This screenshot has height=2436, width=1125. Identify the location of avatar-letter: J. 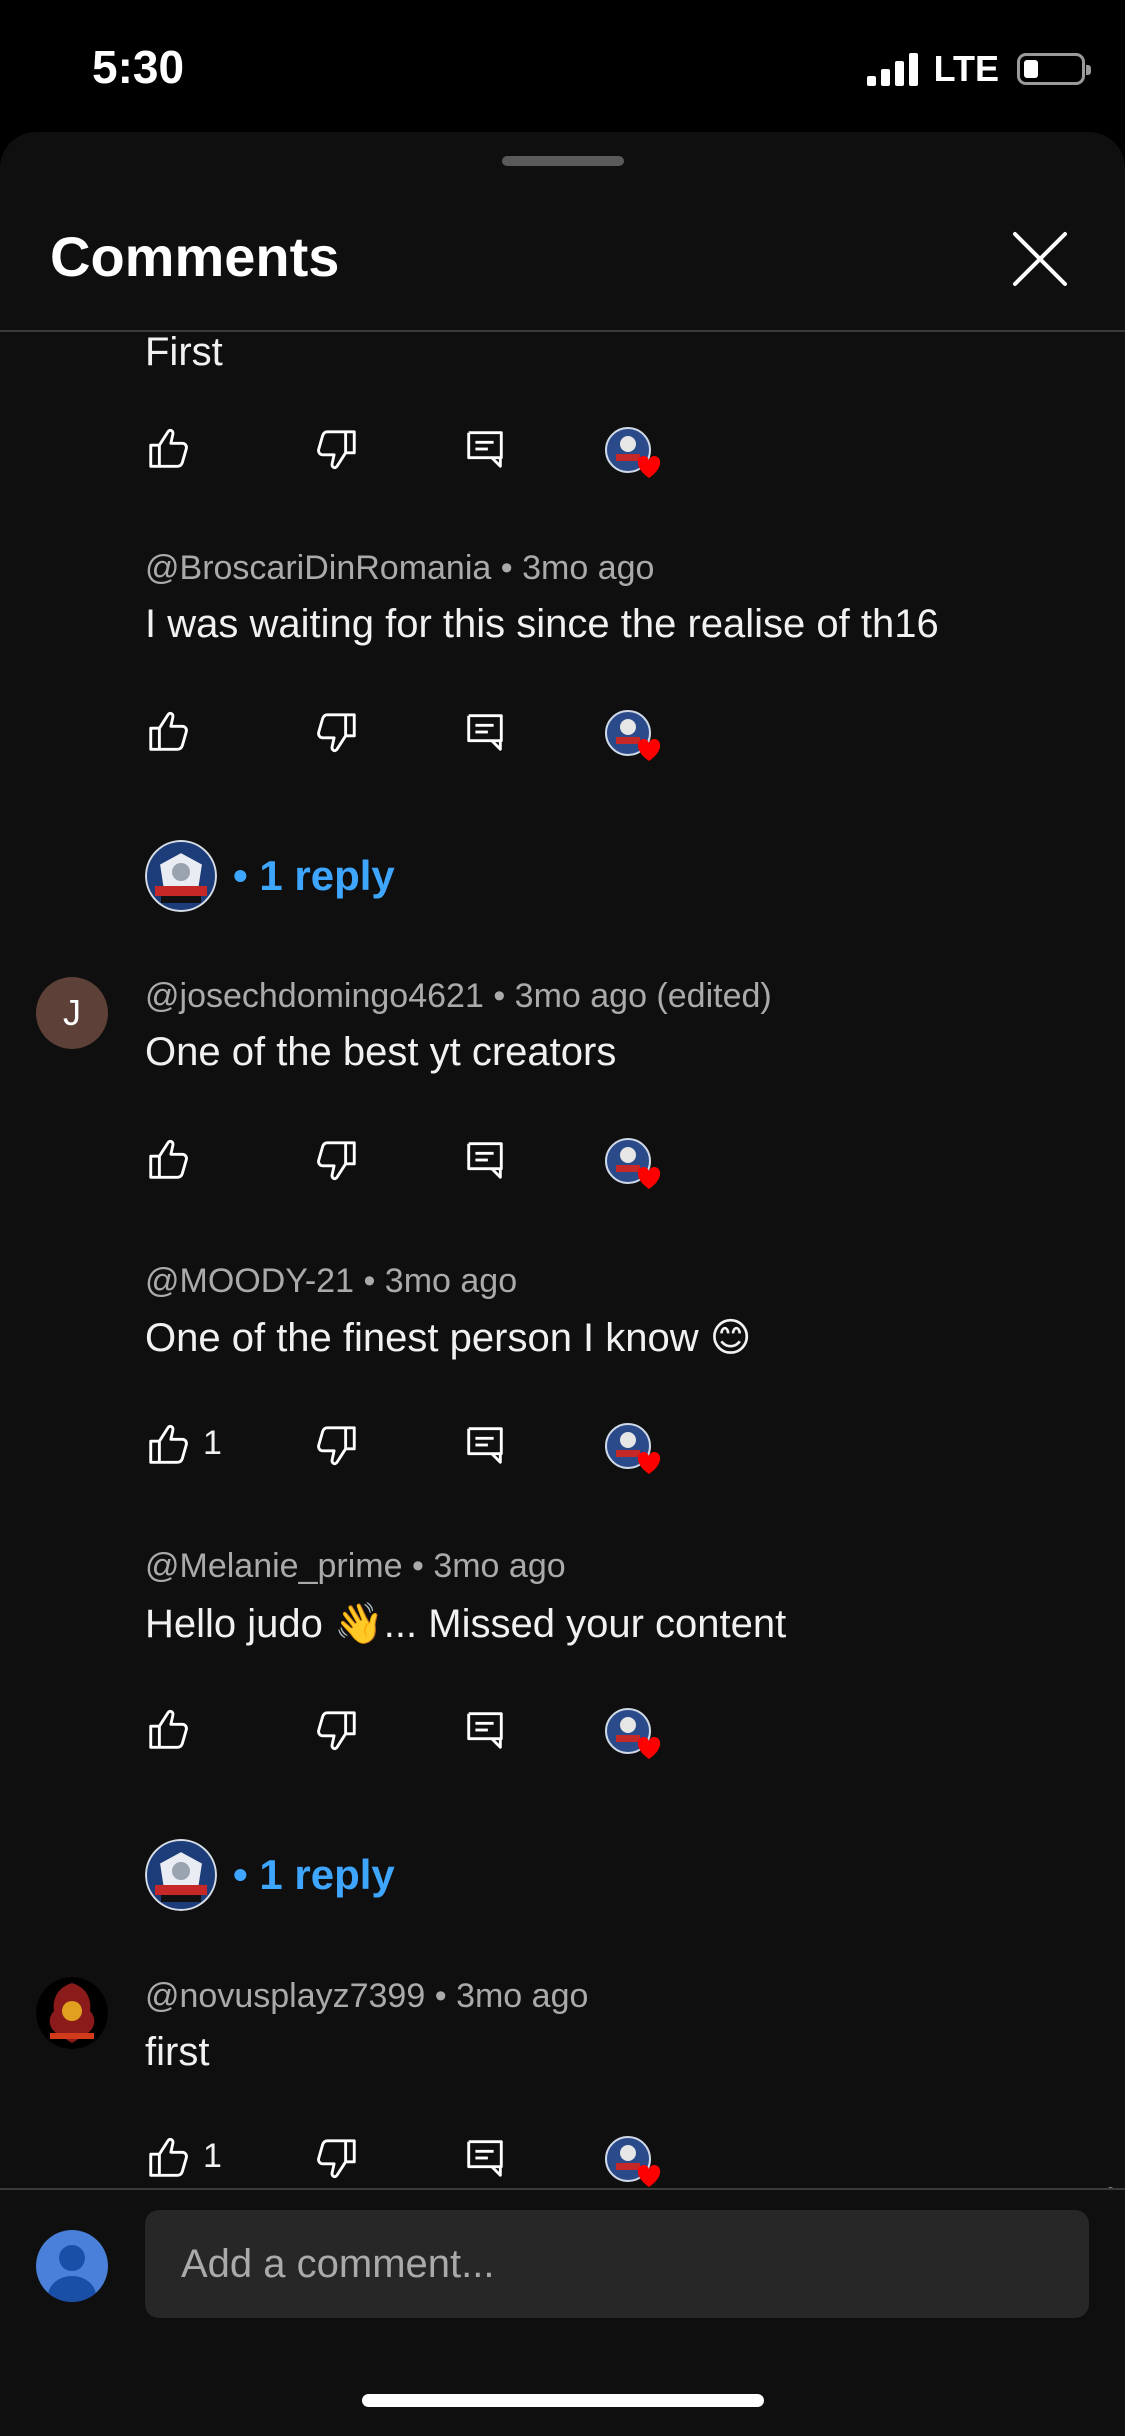
(72, 1012).